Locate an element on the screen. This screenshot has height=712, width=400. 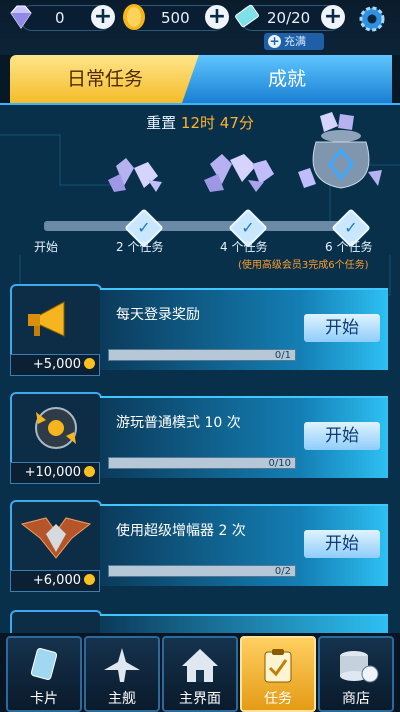
nav-shop-label: 商店 is located at coordinates (356, 699).